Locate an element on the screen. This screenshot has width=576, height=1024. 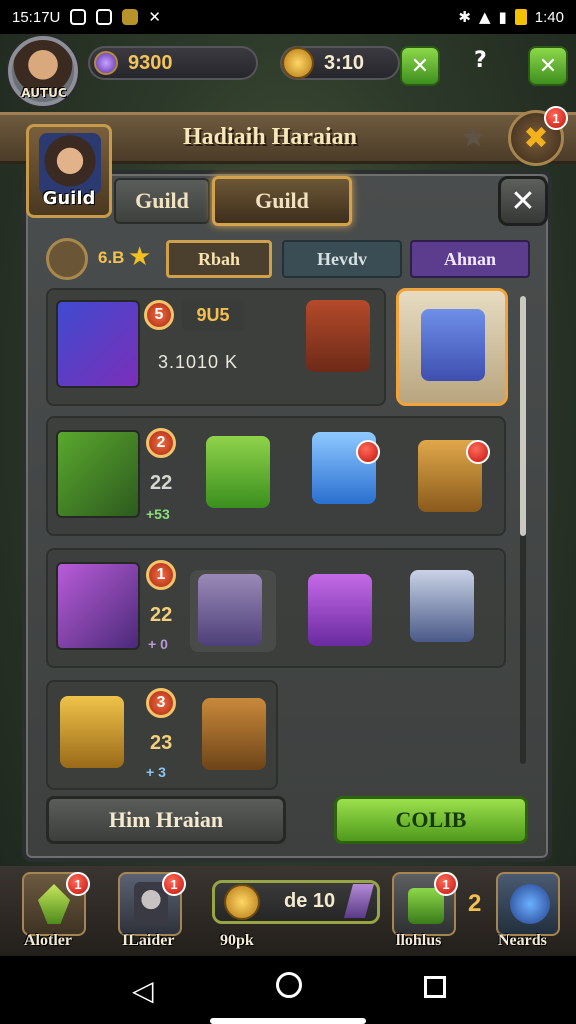
rank-badge: 2 is located at coordinates (161, 443).